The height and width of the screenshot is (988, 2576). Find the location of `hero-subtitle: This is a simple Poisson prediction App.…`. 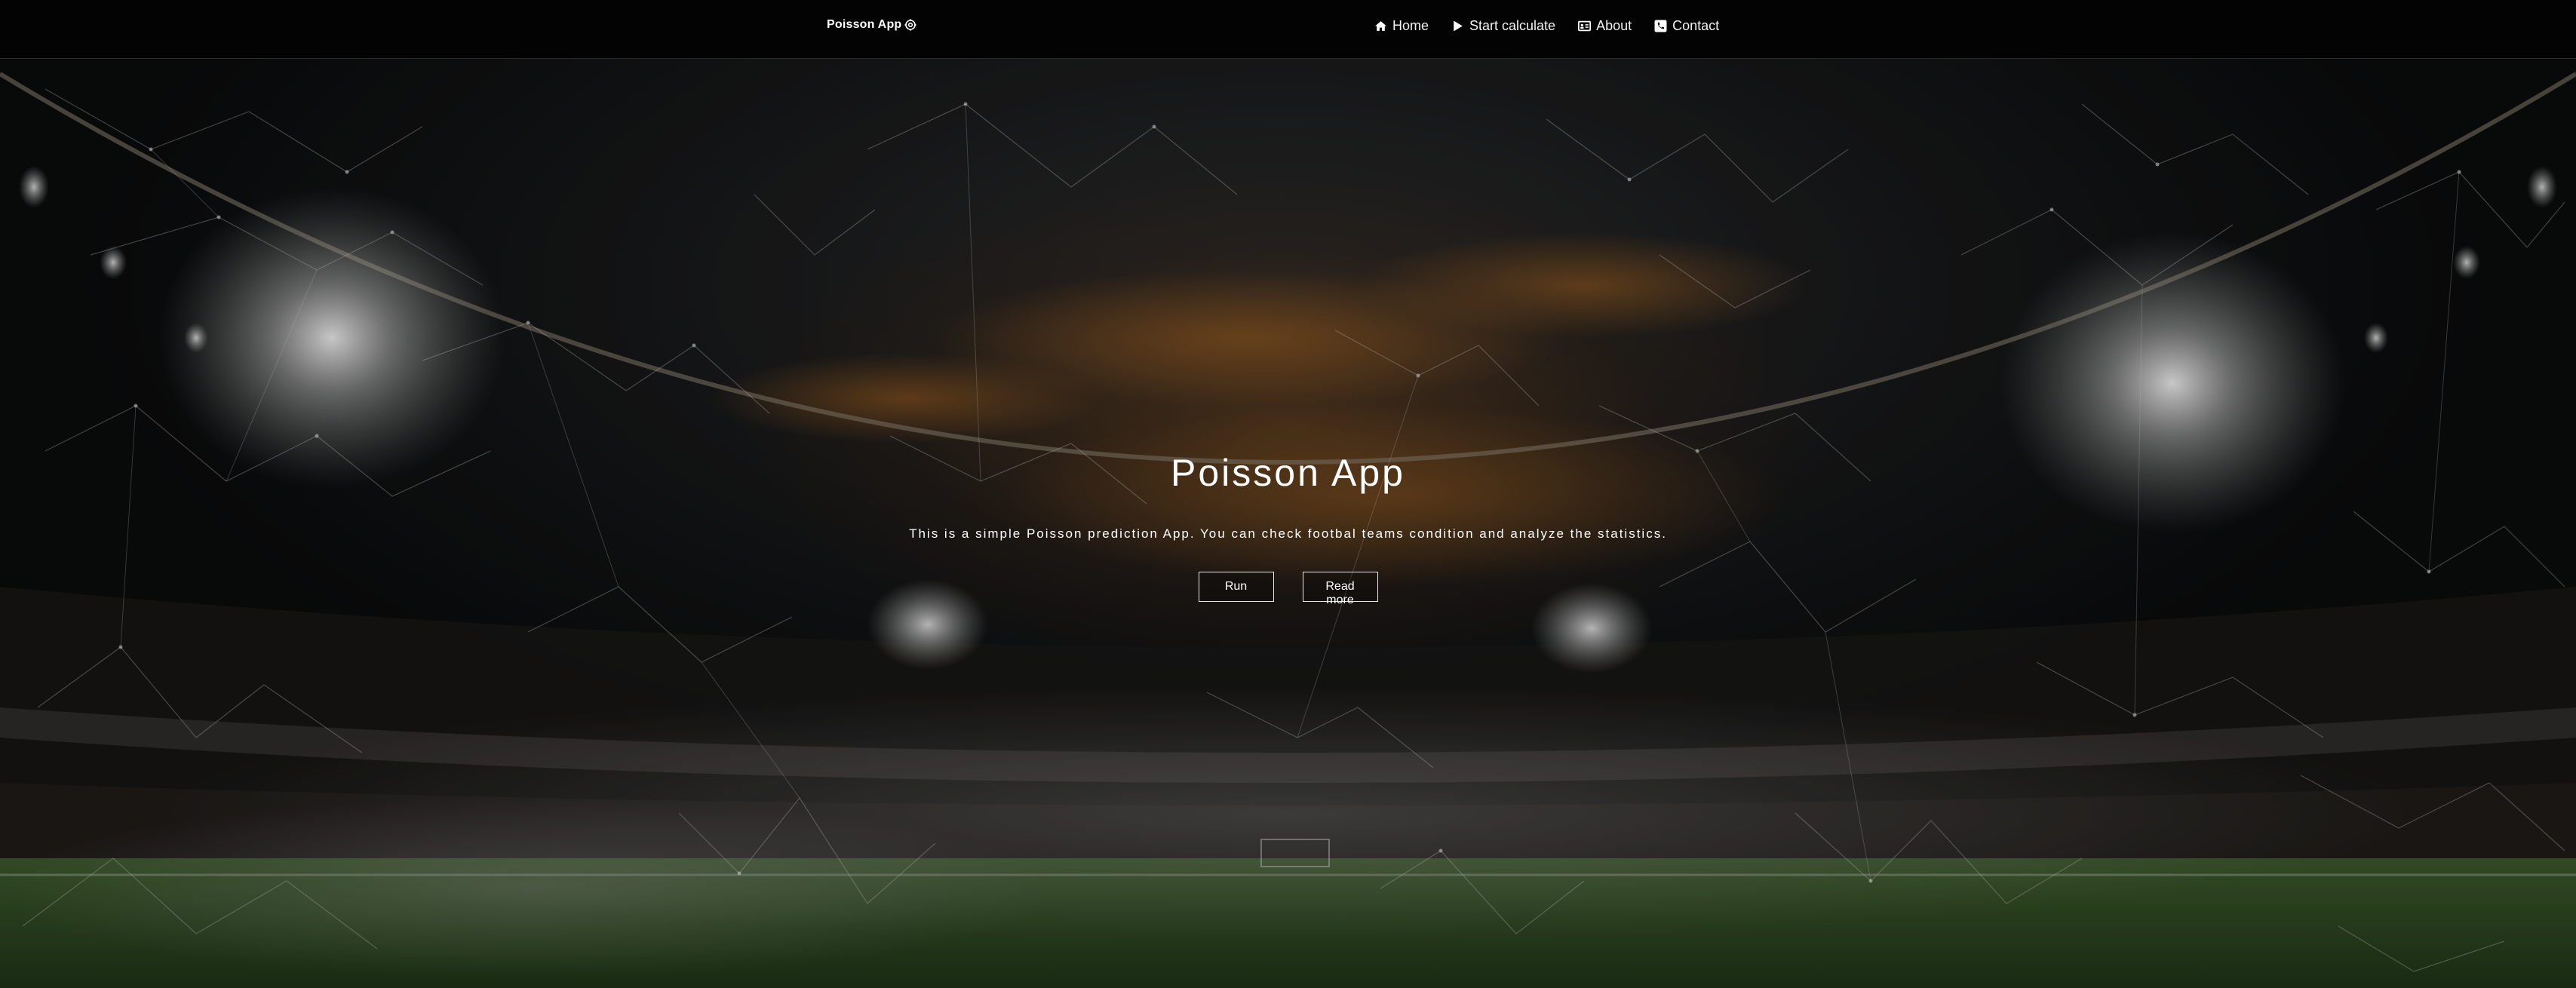

hero-subtitle: This is a simple Poisson prediction App.… is located at coordinates (1288, 533).